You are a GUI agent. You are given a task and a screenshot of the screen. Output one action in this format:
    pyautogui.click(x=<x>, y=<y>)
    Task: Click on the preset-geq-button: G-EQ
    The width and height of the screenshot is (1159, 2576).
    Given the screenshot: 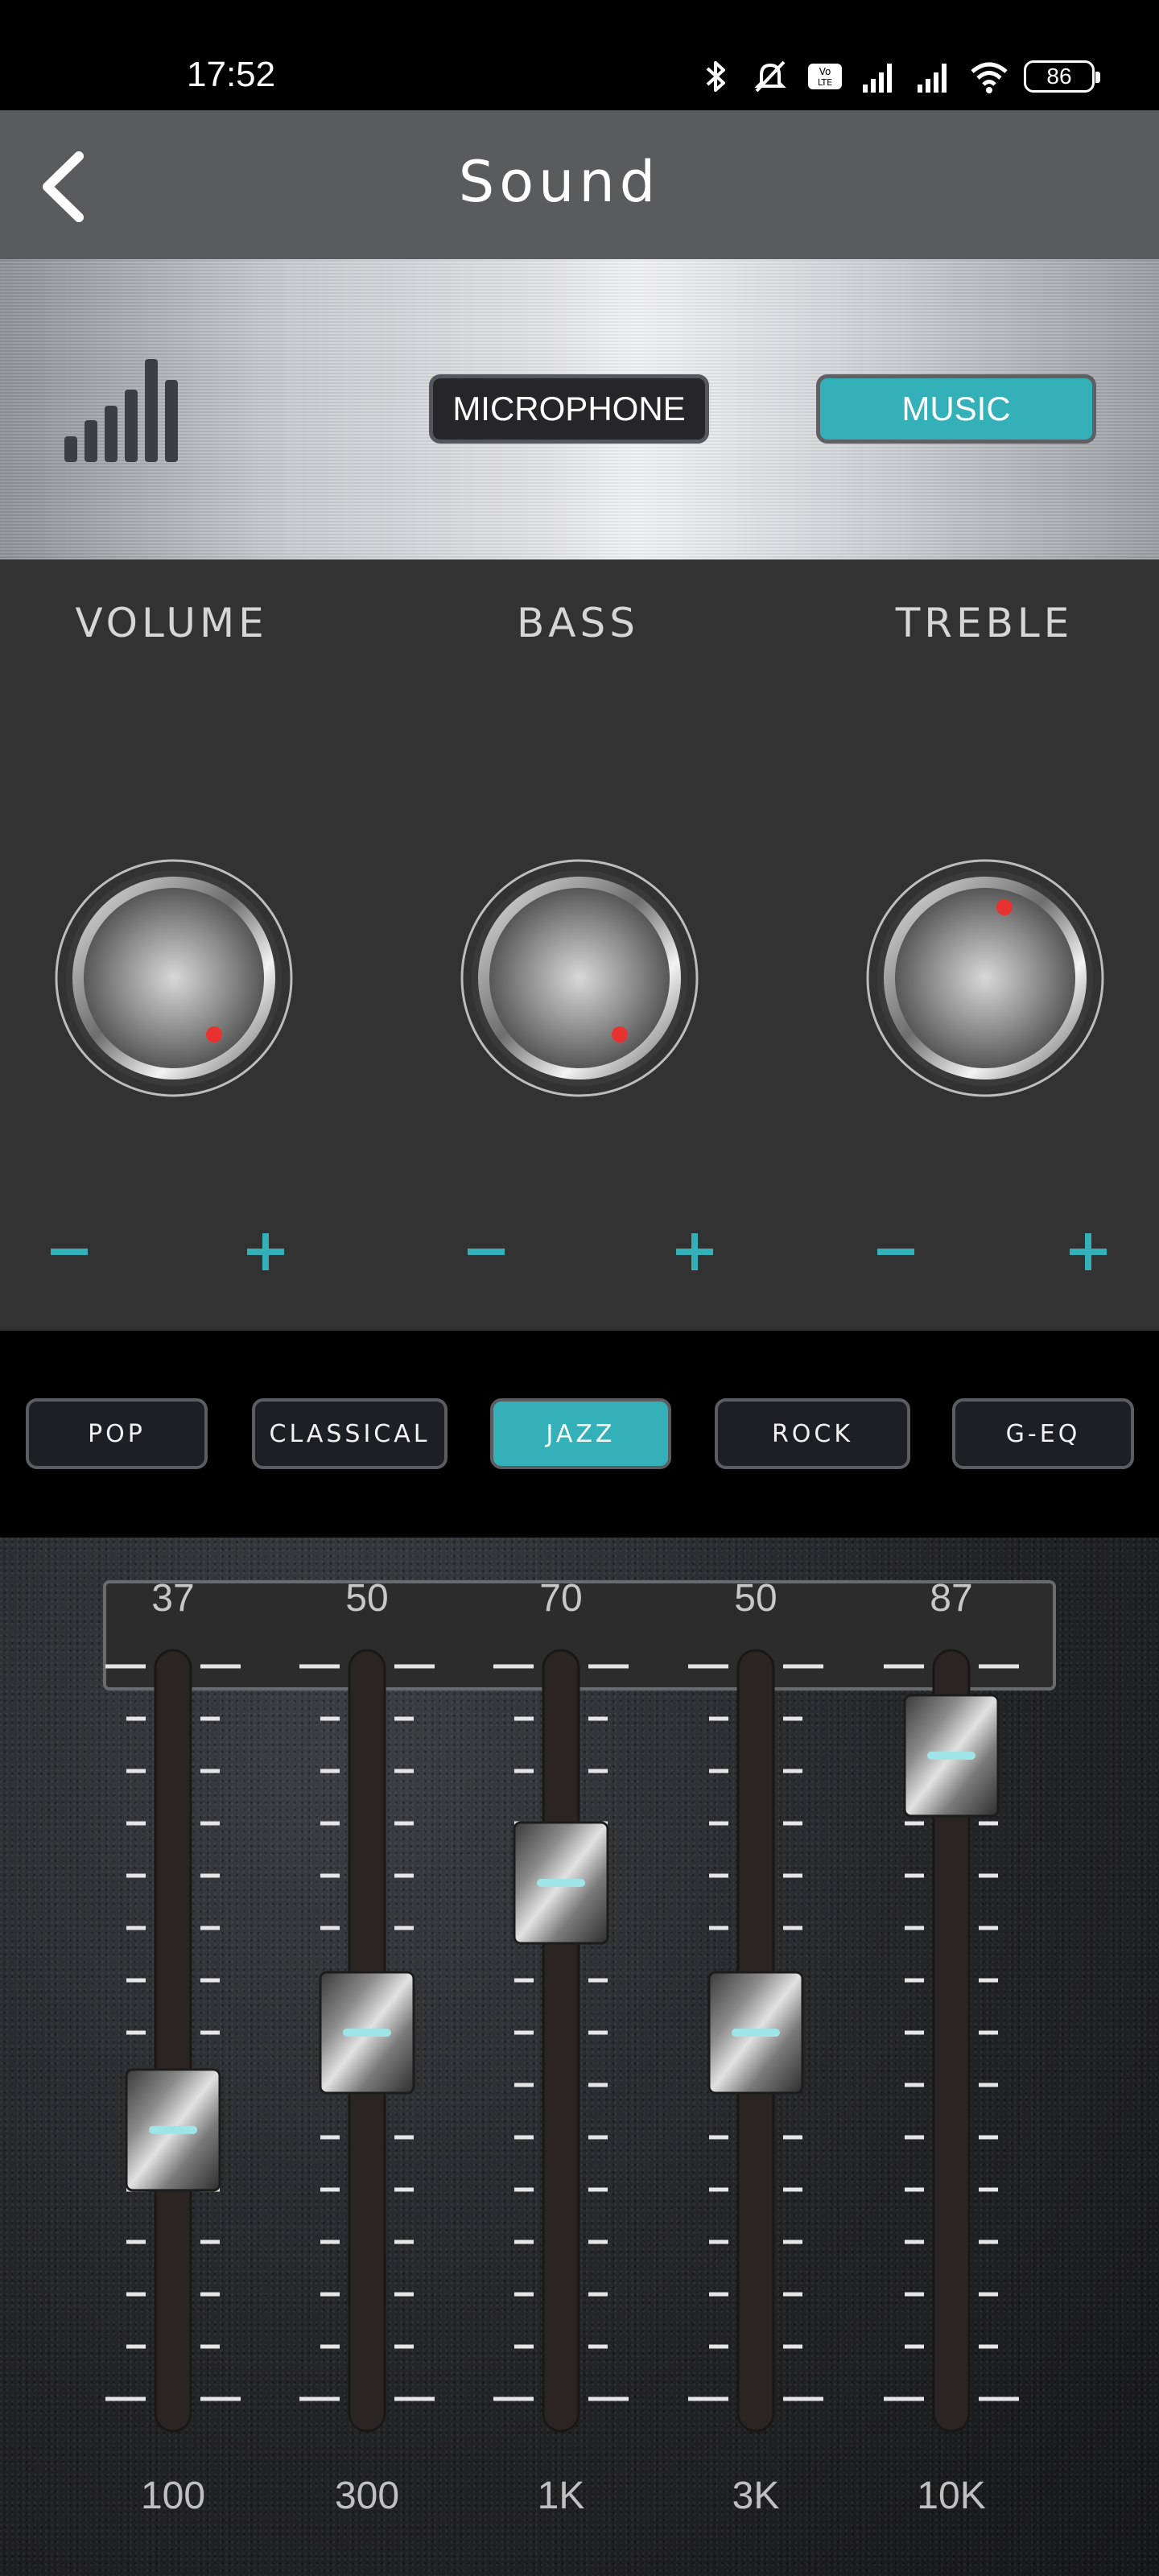 What is the action you would take?
    pyautogui.click(x=1043, y=1433)
    